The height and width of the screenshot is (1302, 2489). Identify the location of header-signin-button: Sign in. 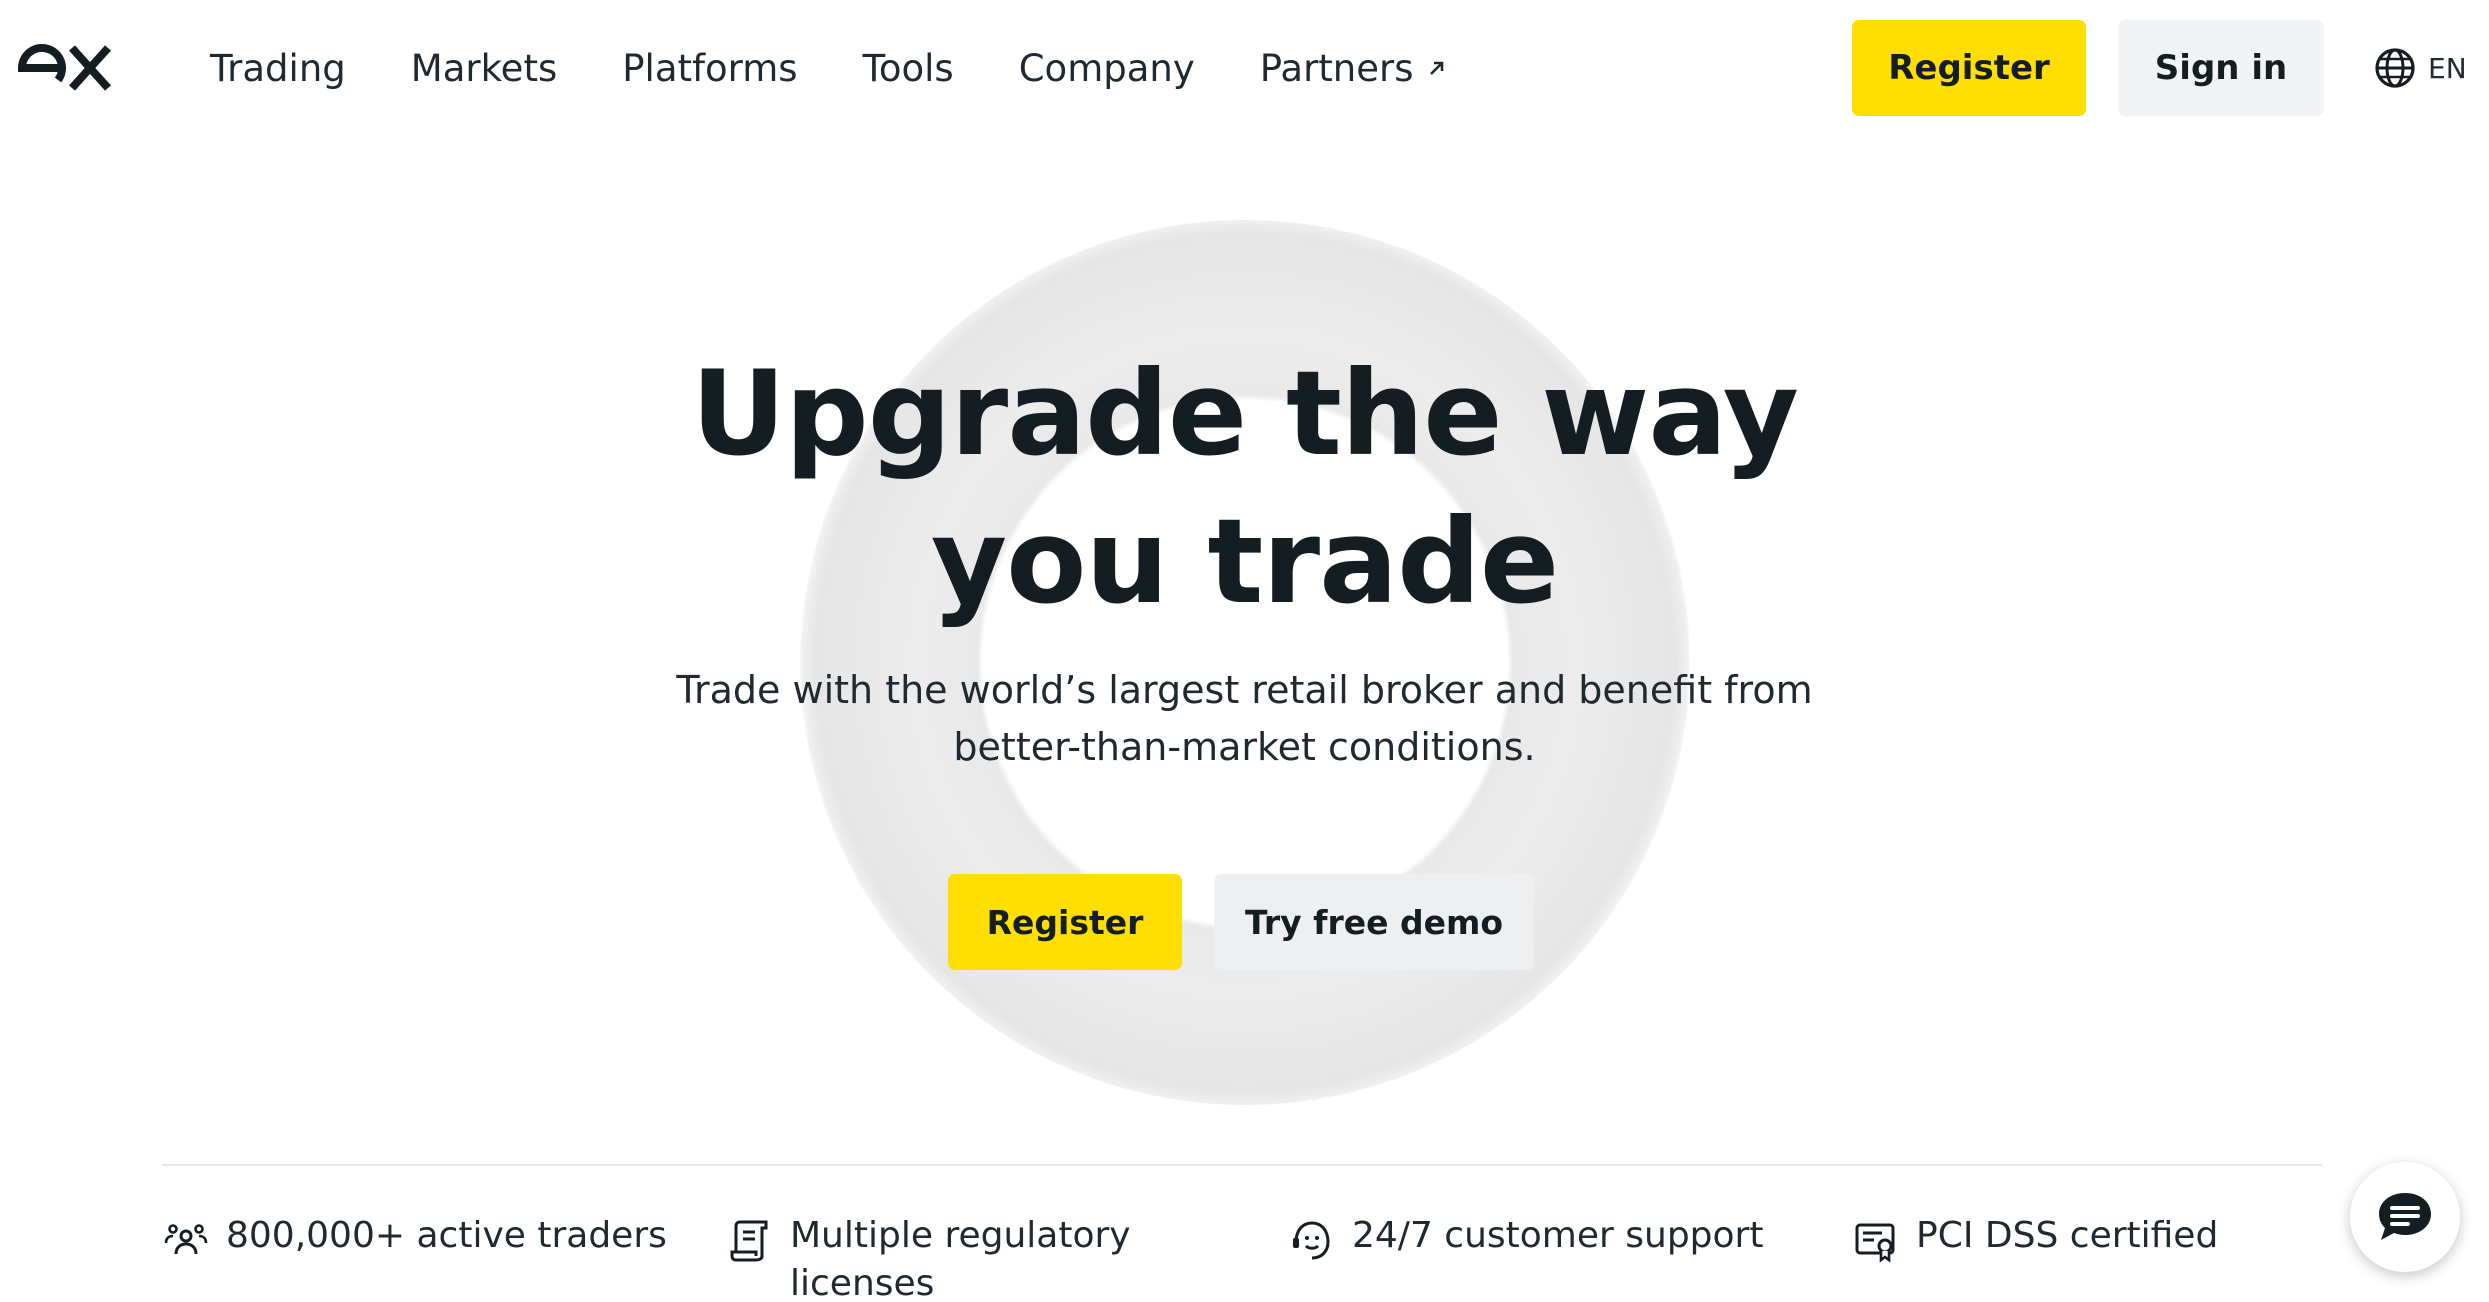
(2221, 68).